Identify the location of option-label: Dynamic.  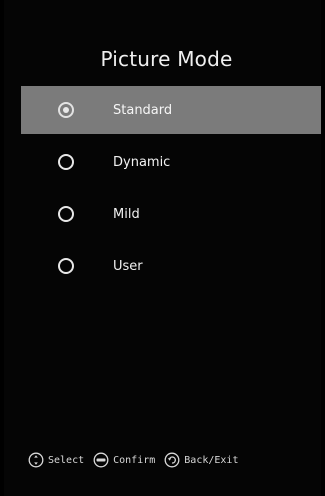
(142, 162).